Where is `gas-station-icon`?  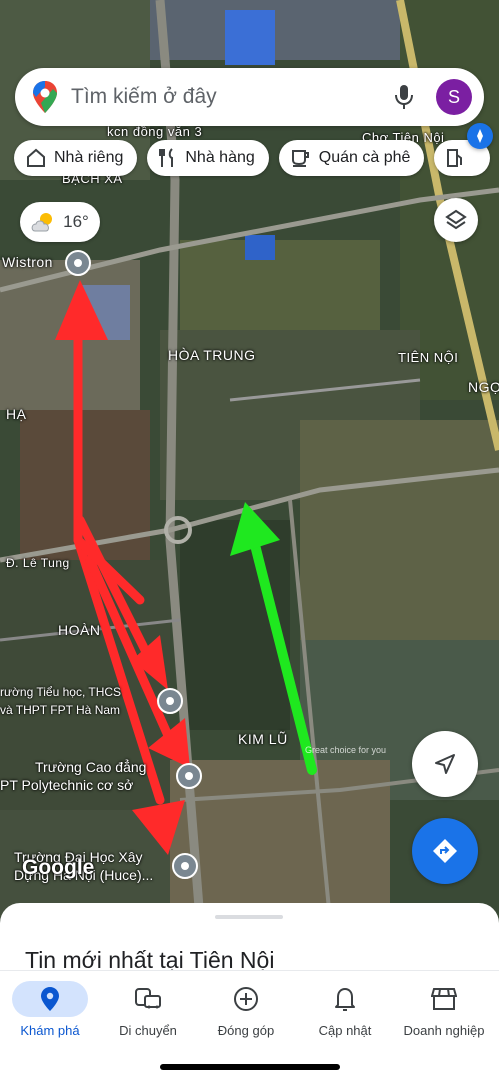 gas-station-icon is located at coordinates (455, 158).